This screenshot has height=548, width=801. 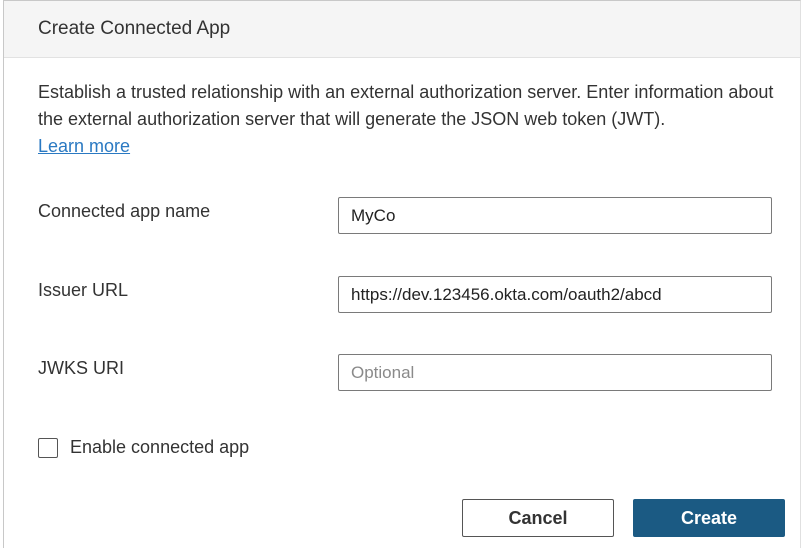 What do you see at coordinates (402, 29) in the screenshot?
I see `dialog-header: Create Connected App` at bounding box center [402, 29].